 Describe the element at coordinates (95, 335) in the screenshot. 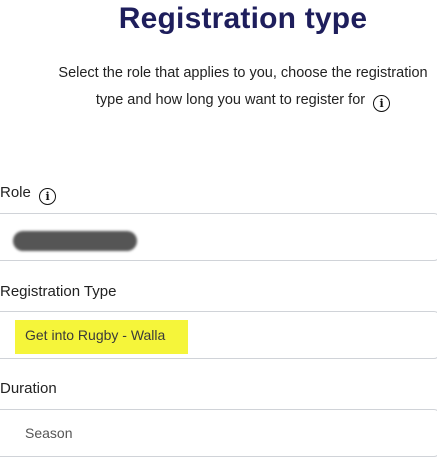

I see `registration-type-value: Get into Rugby - Walla` at that location.